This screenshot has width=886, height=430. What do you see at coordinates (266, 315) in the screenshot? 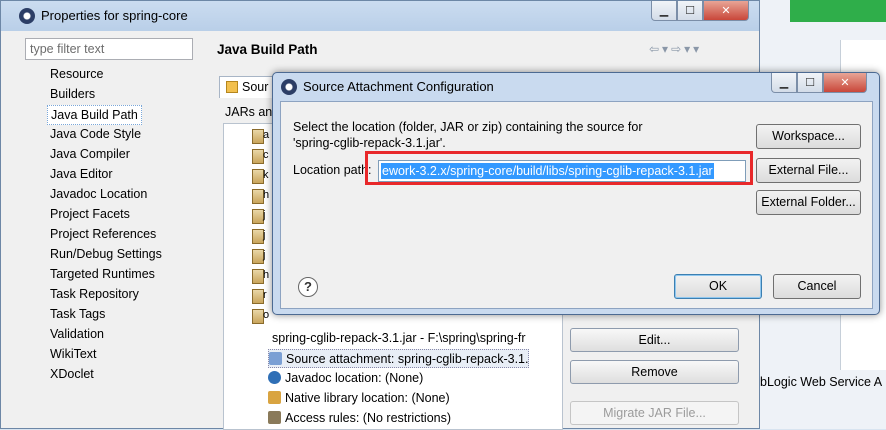
I see `jar-name-fragment: o` at bounding box center [266, 315].